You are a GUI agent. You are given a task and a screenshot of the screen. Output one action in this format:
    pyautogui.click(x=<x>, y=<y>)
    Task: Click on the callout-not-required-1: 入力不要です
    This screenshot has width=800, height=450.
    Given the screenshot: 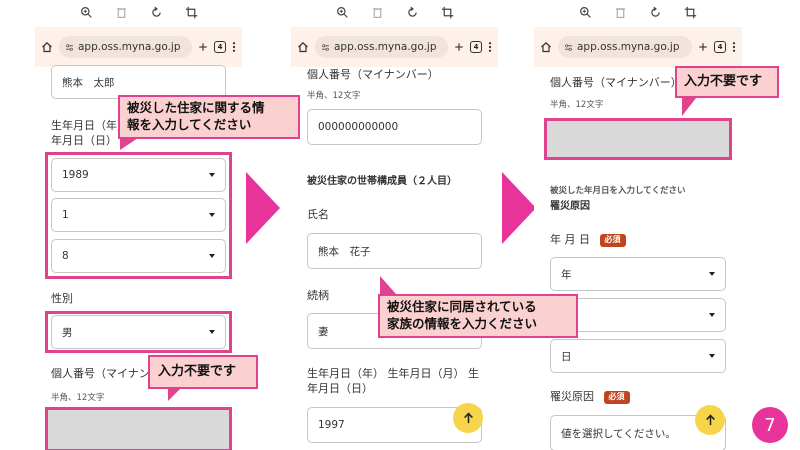 What is the action you would take?
    pyautogui.click(x=203, y=372)
    